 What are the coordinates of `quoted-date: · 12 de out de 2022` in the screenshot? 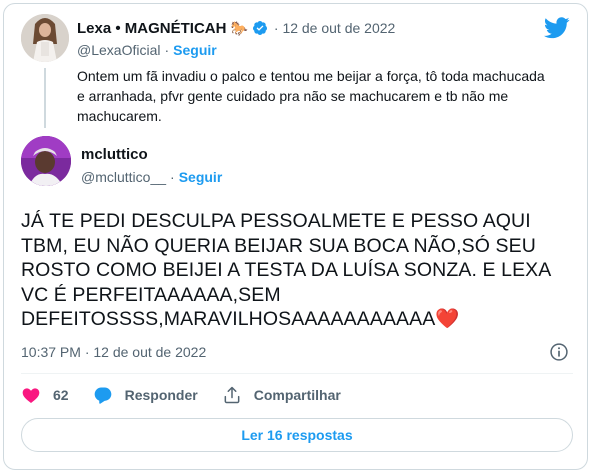 It's located at (334, 28).